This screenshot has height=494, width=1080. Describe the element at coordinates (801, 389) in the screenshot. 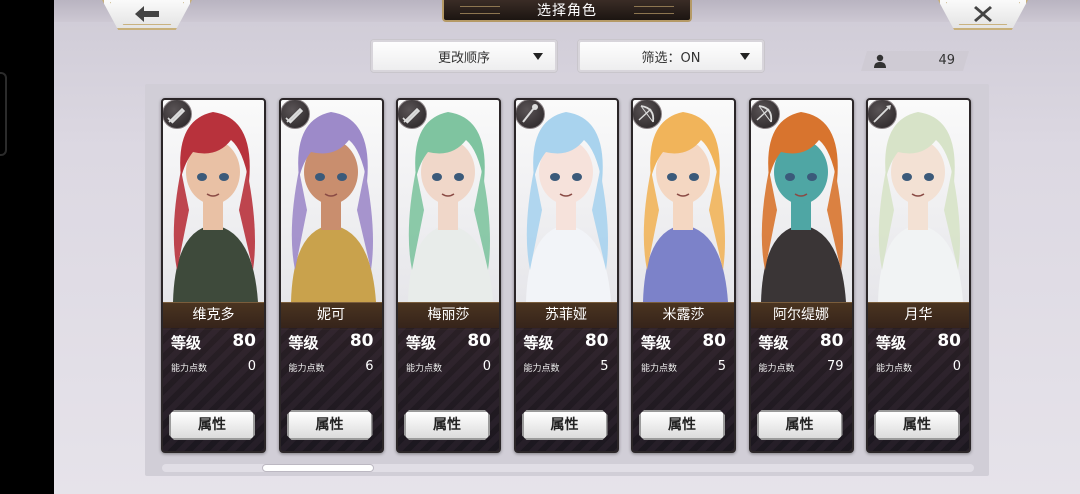

I see `character-stats: 等级 80 能力点数 79 属性` at that location.